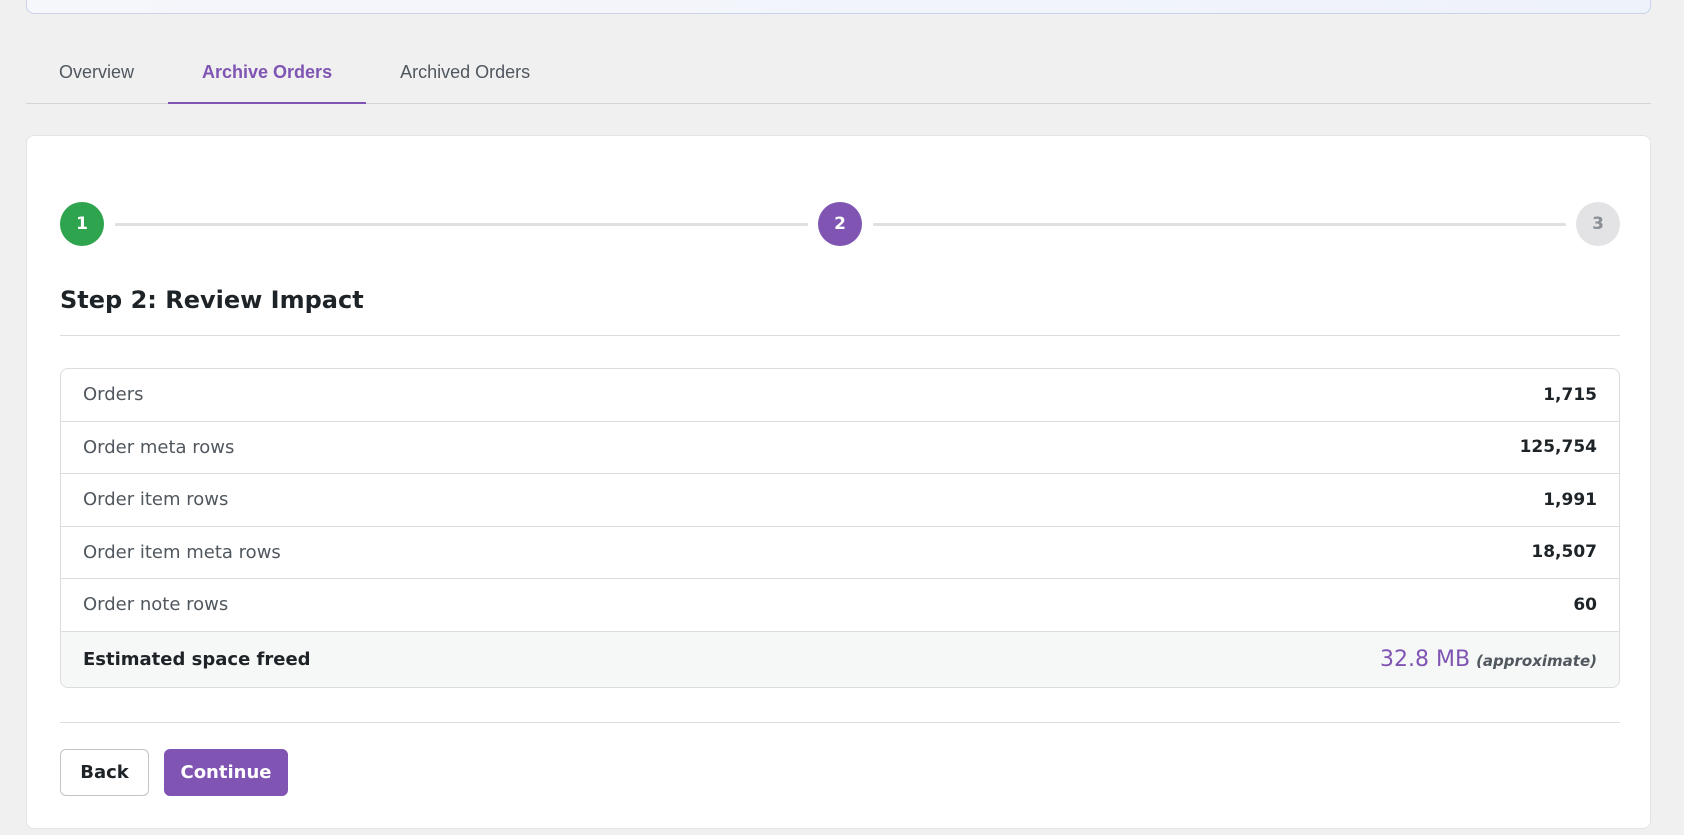 This screenshot has height=835, width=1684. Describe the element at coordinates (113, 395) in the screenshot. I see `summary-row-label: Orders` at that location.